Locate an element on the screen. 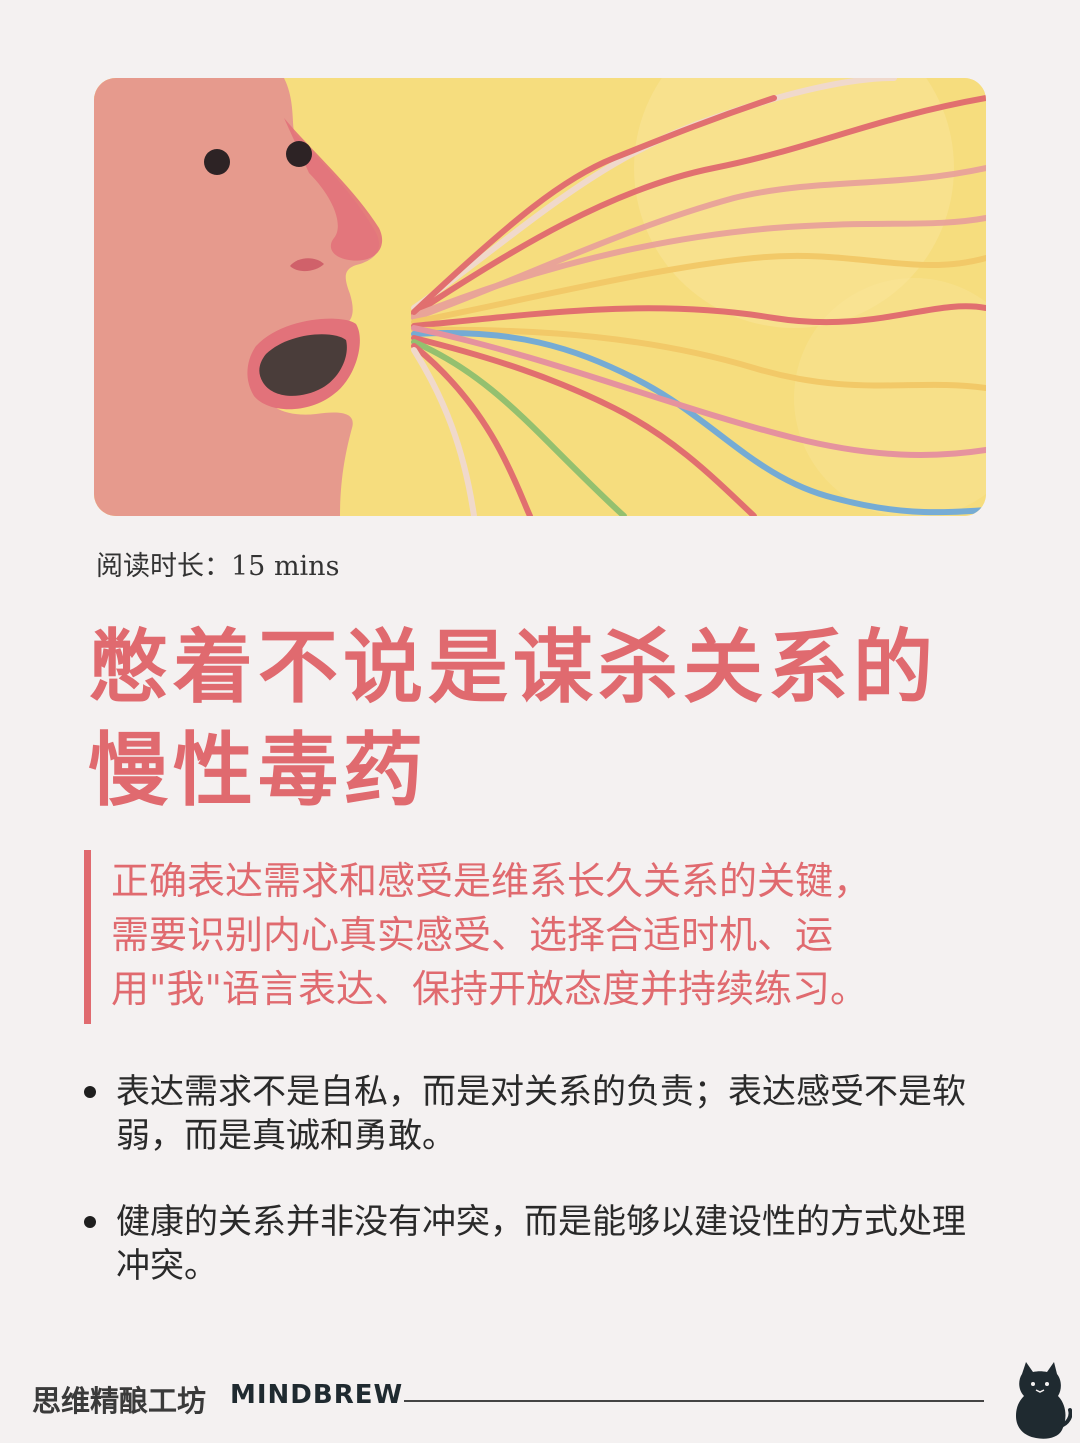 This screenshot has width=1080, height=1443. list-item: 健康的关系并非没有冲突，而是能够以建设性的方式处理冲突。 is located at coordinates (535, 1244).